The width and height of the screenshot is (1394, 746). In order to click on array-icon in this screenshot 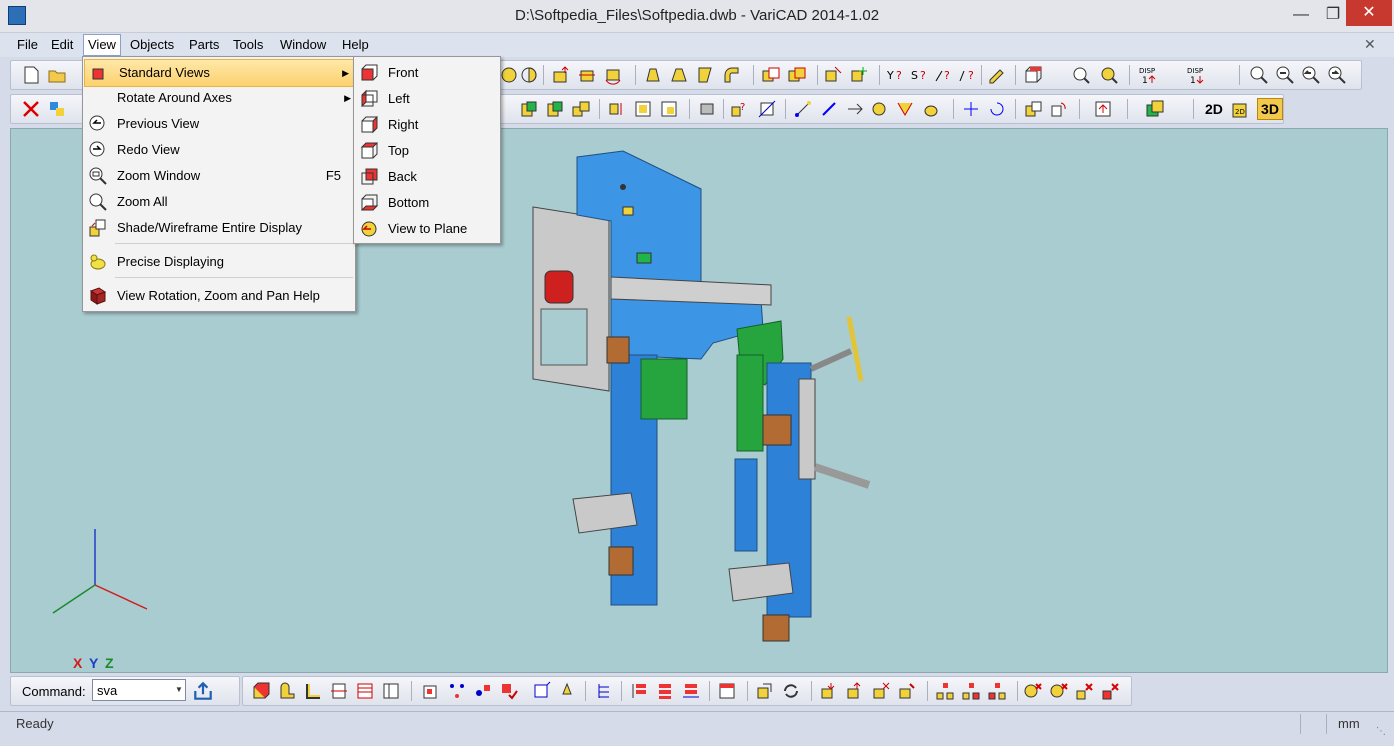, I will do `click(643, 109)`.